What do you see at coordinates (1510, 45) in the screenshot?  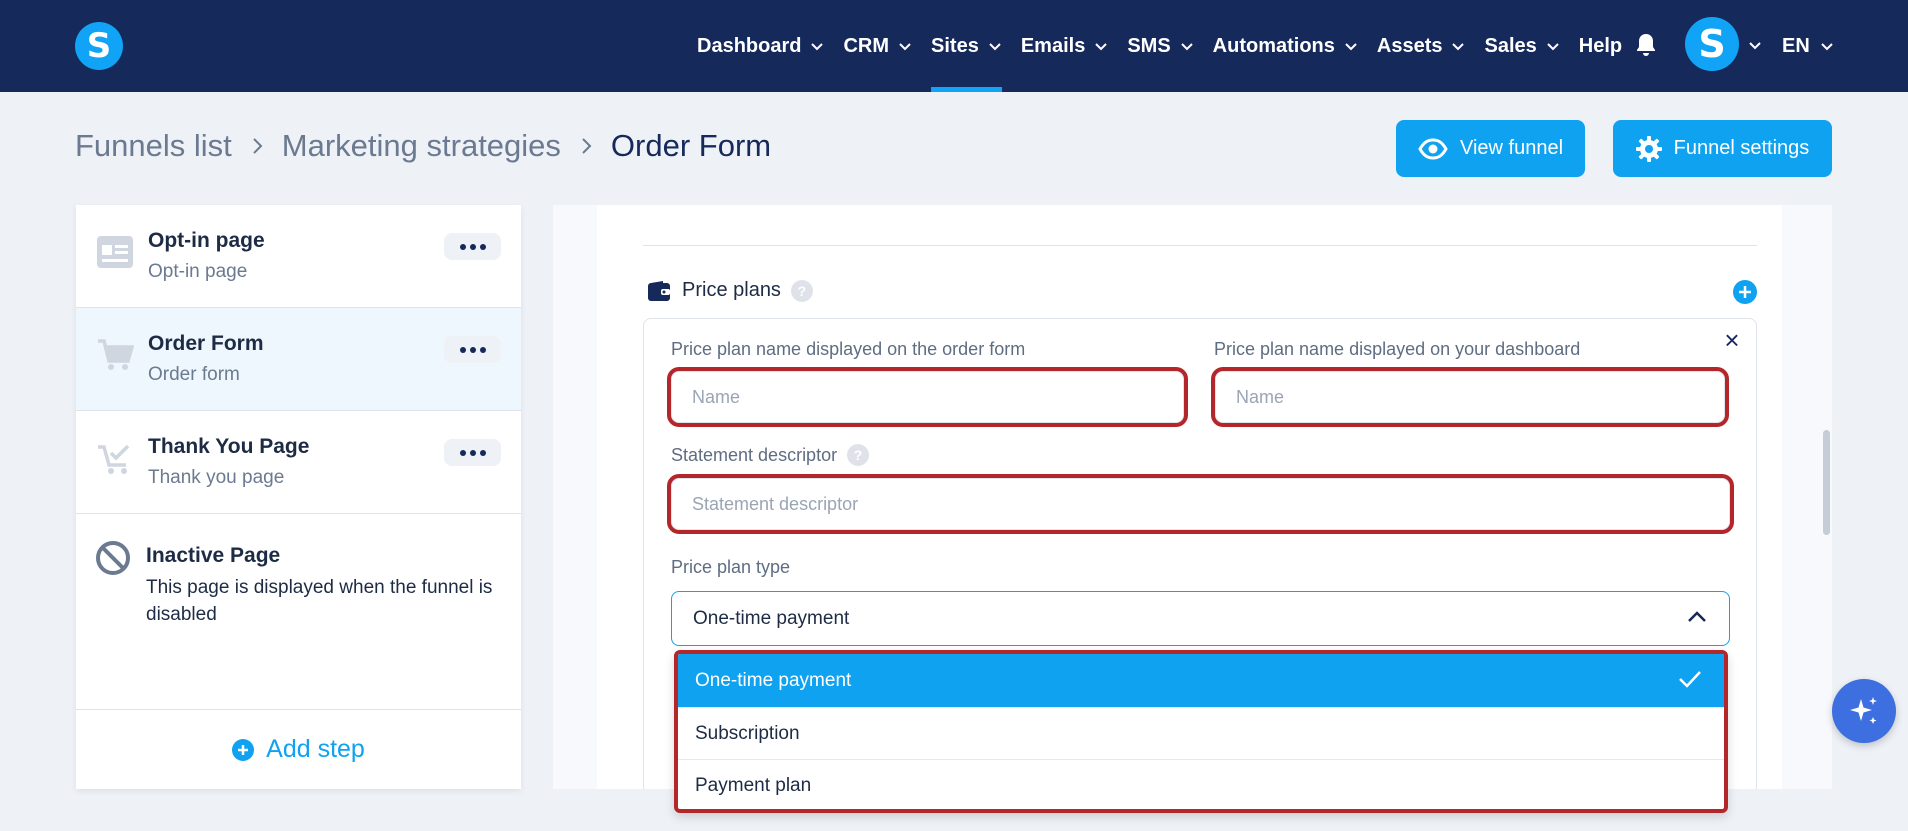 I see `nav-item-label: Sales` at bounding box center [1510, 45].